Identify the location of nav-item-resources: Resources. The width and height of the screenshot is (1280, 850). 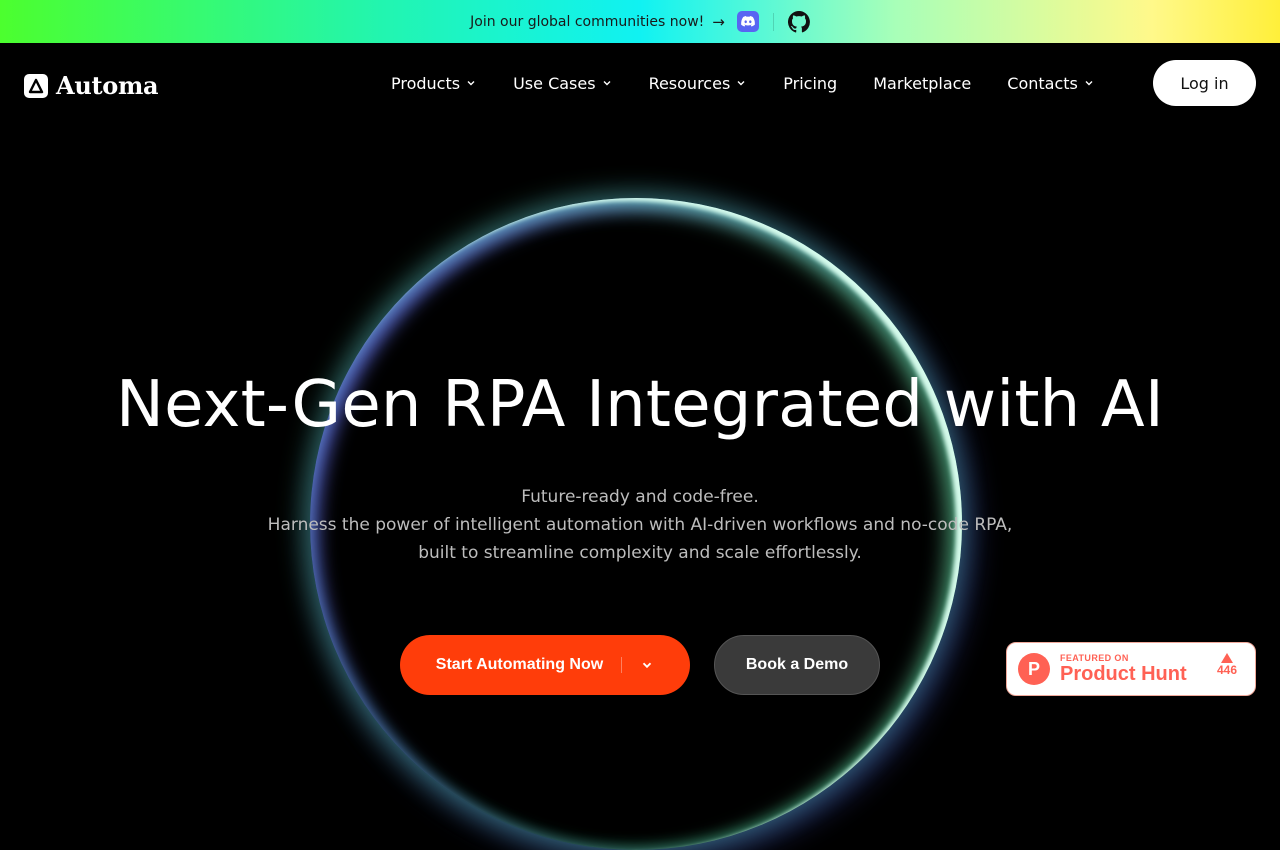
(698, 83).